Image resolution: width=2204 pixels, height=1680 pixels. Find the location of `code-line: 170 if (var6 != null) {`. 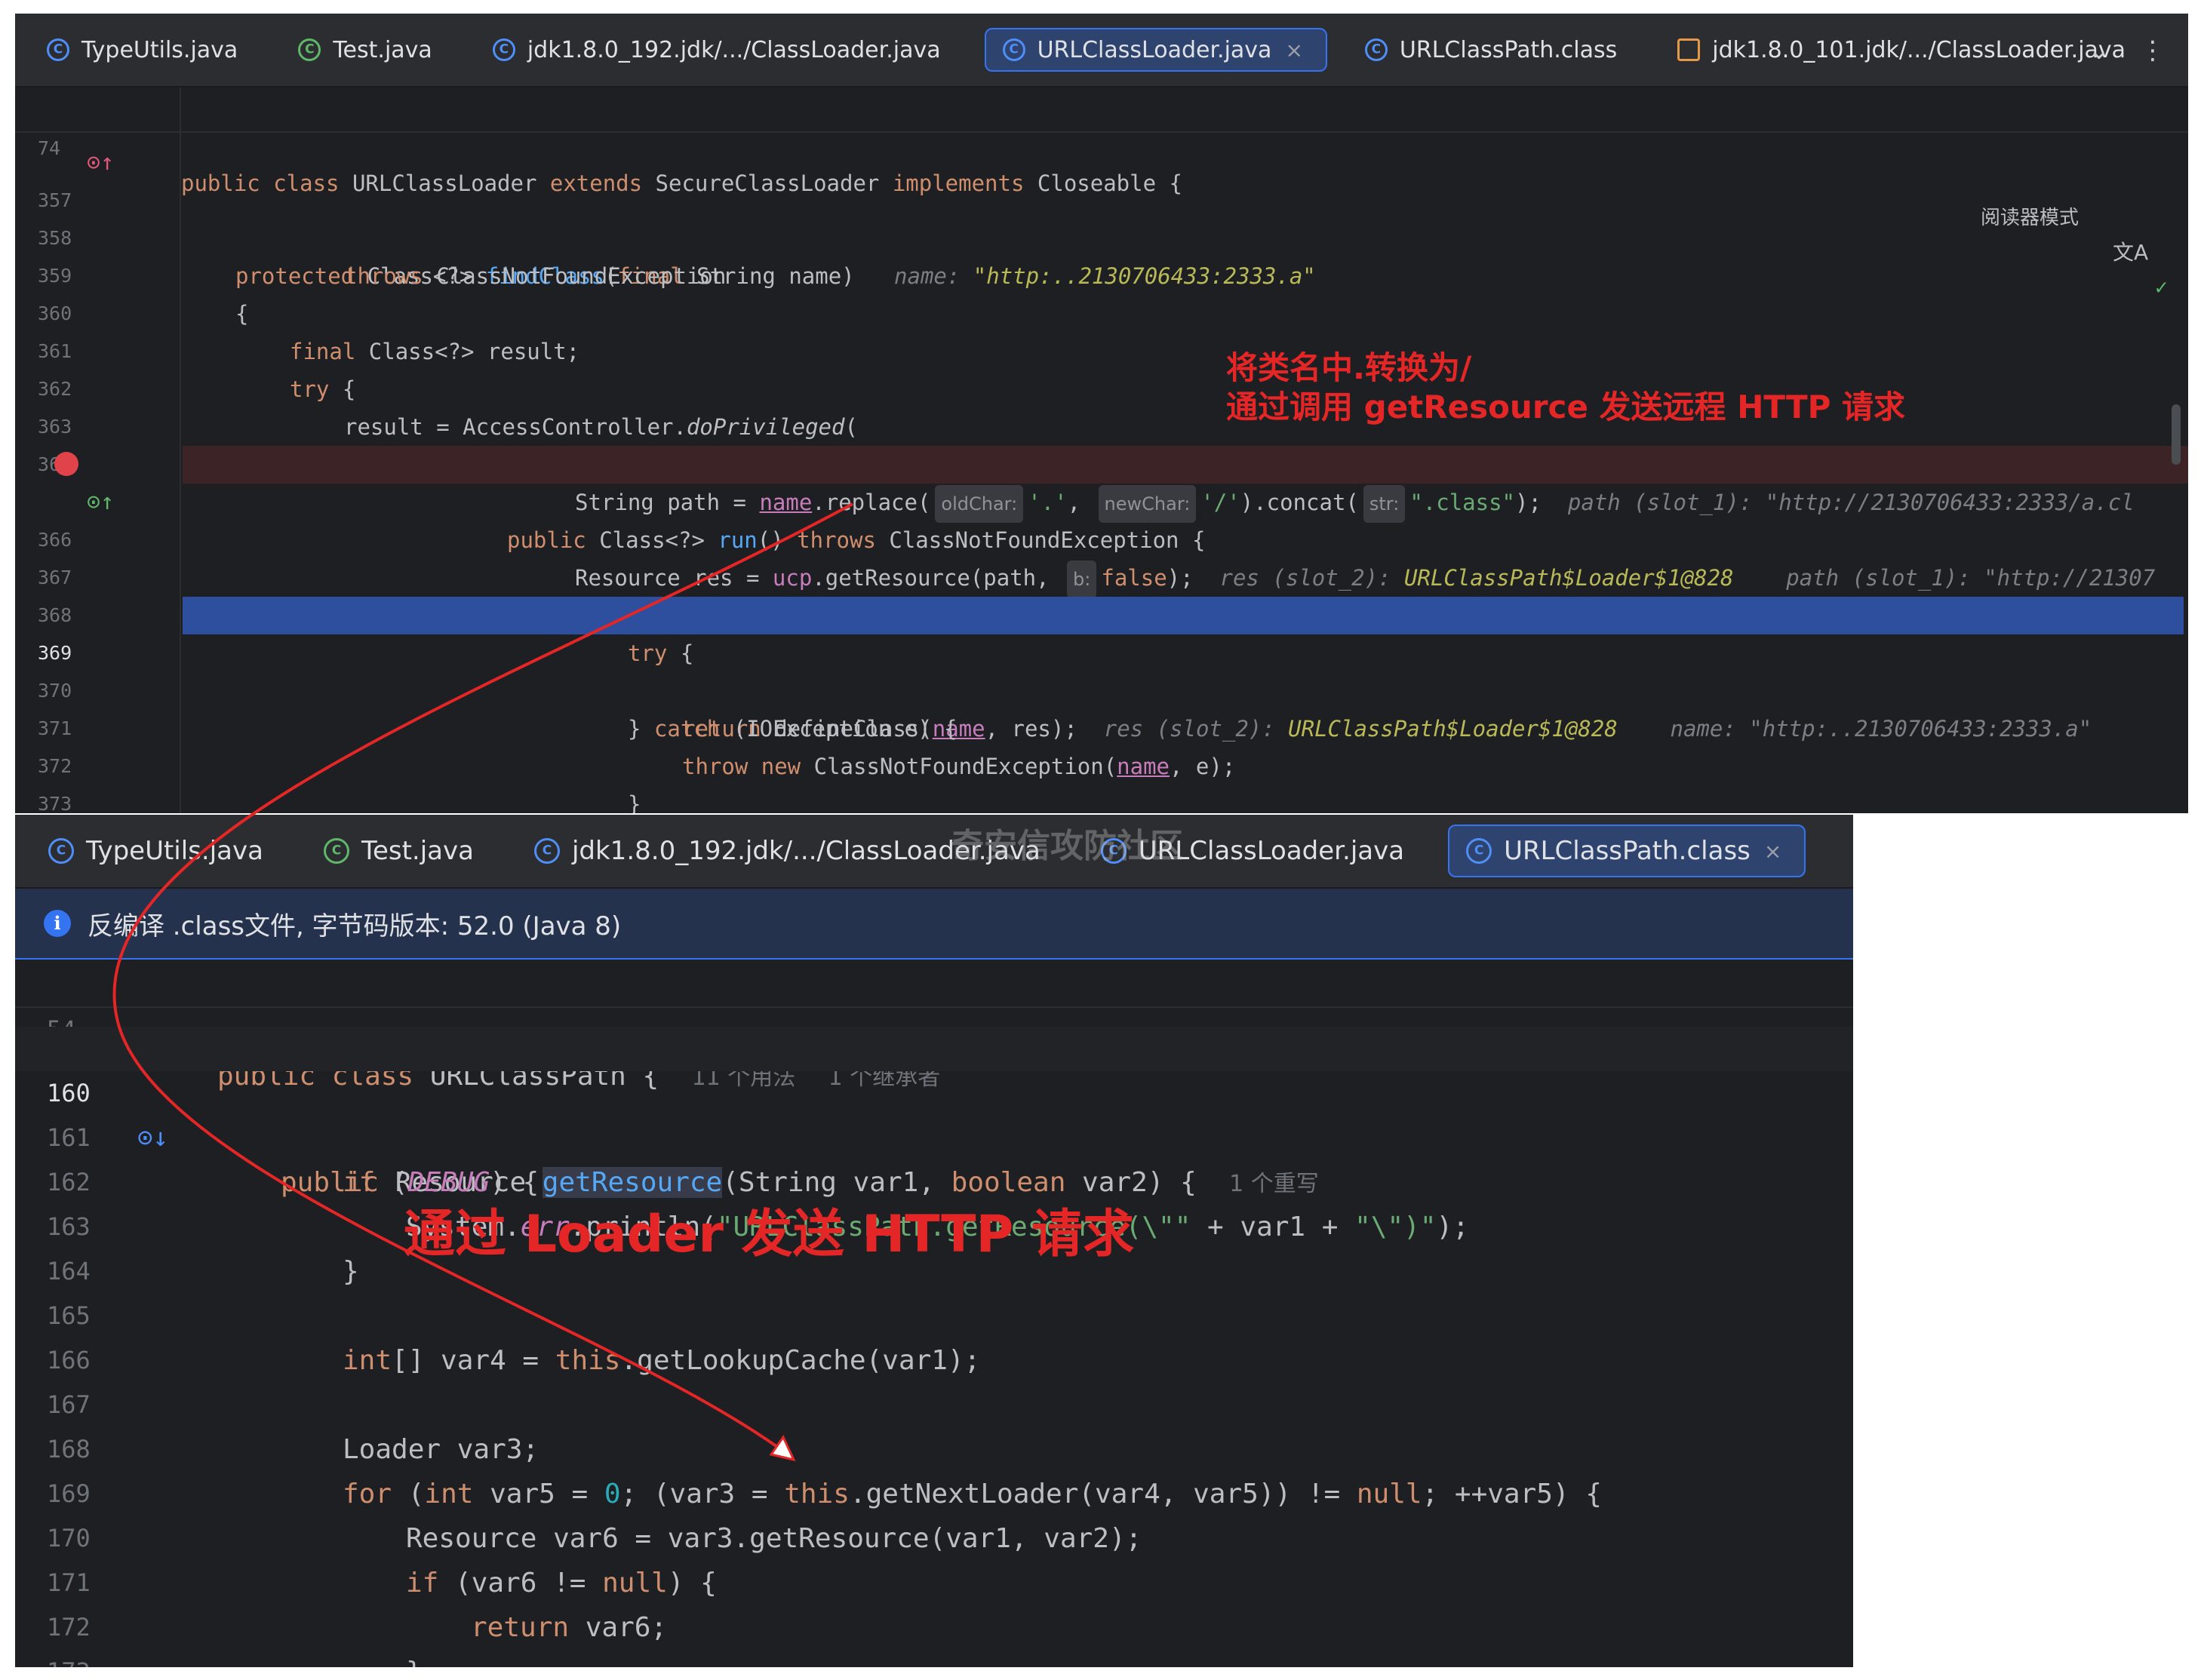

code-line: 170 if (var6 != null) { is located at coordinates (382, 1561).